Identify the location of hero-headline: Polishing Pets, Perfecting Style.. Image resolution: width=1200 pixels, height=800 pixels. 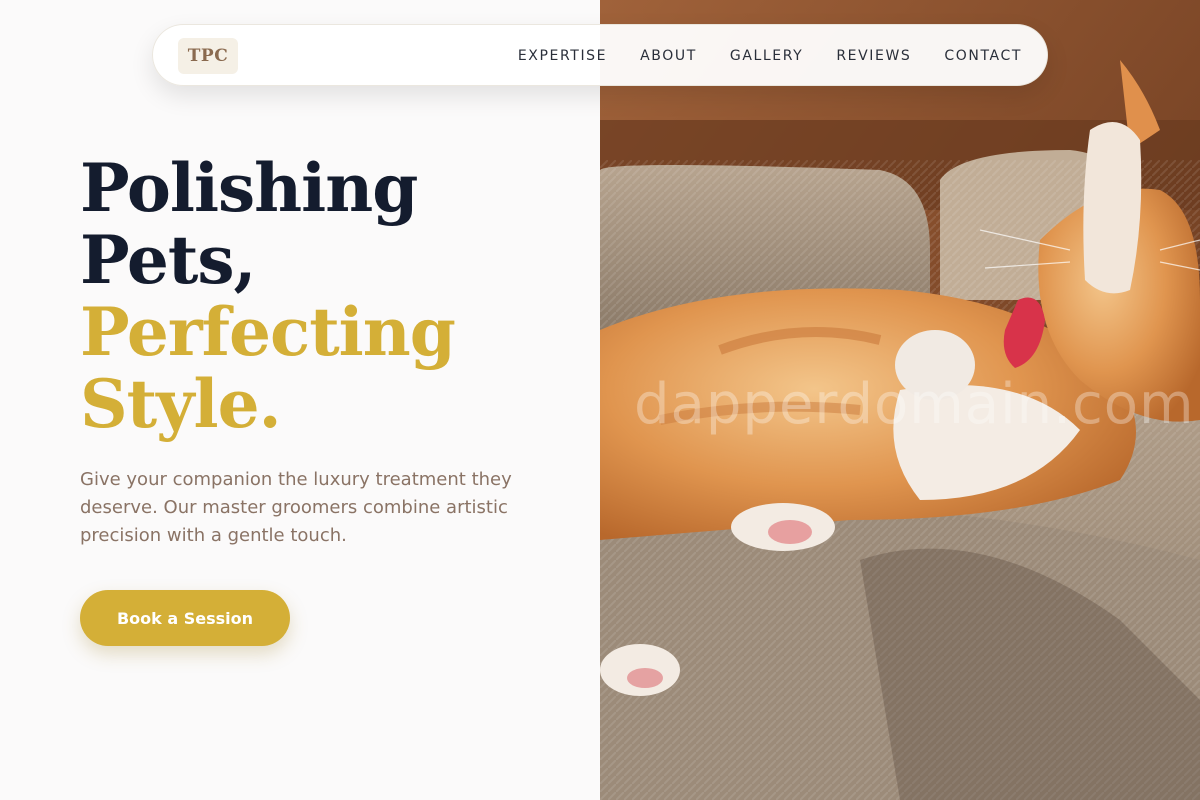
(268, 296).